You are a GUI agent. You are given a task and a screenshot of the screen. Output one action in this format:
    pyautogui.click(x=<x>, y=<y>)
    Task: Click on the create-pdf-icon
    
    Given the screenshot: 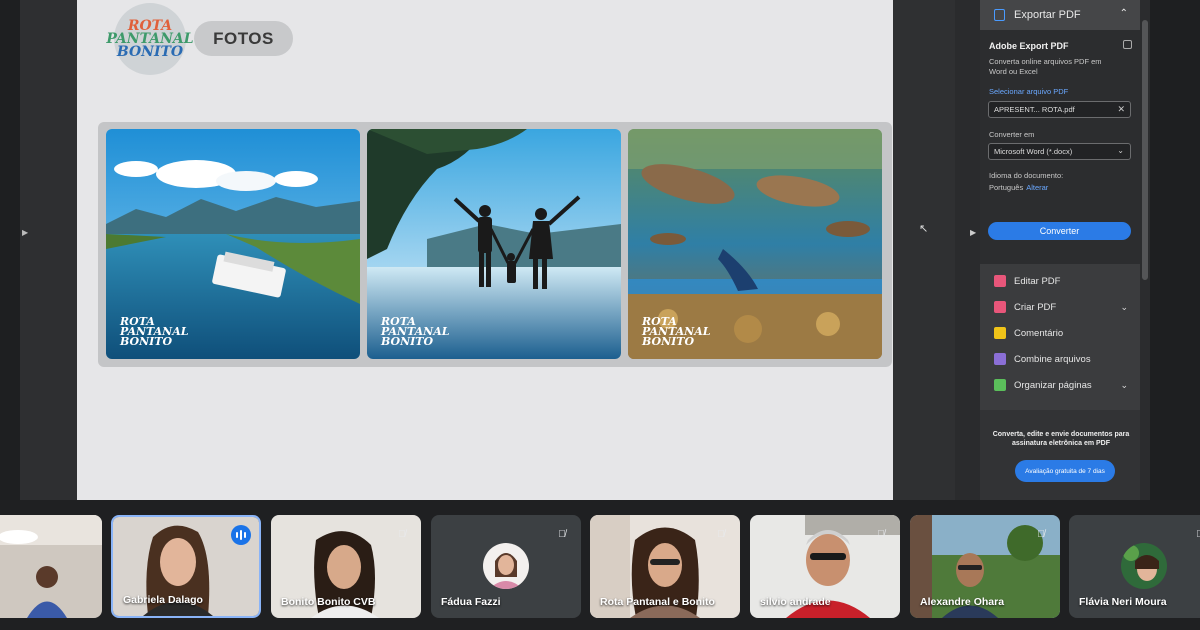 What is the action you would take?
    pyautogui.click(x=1000, y=307)
    